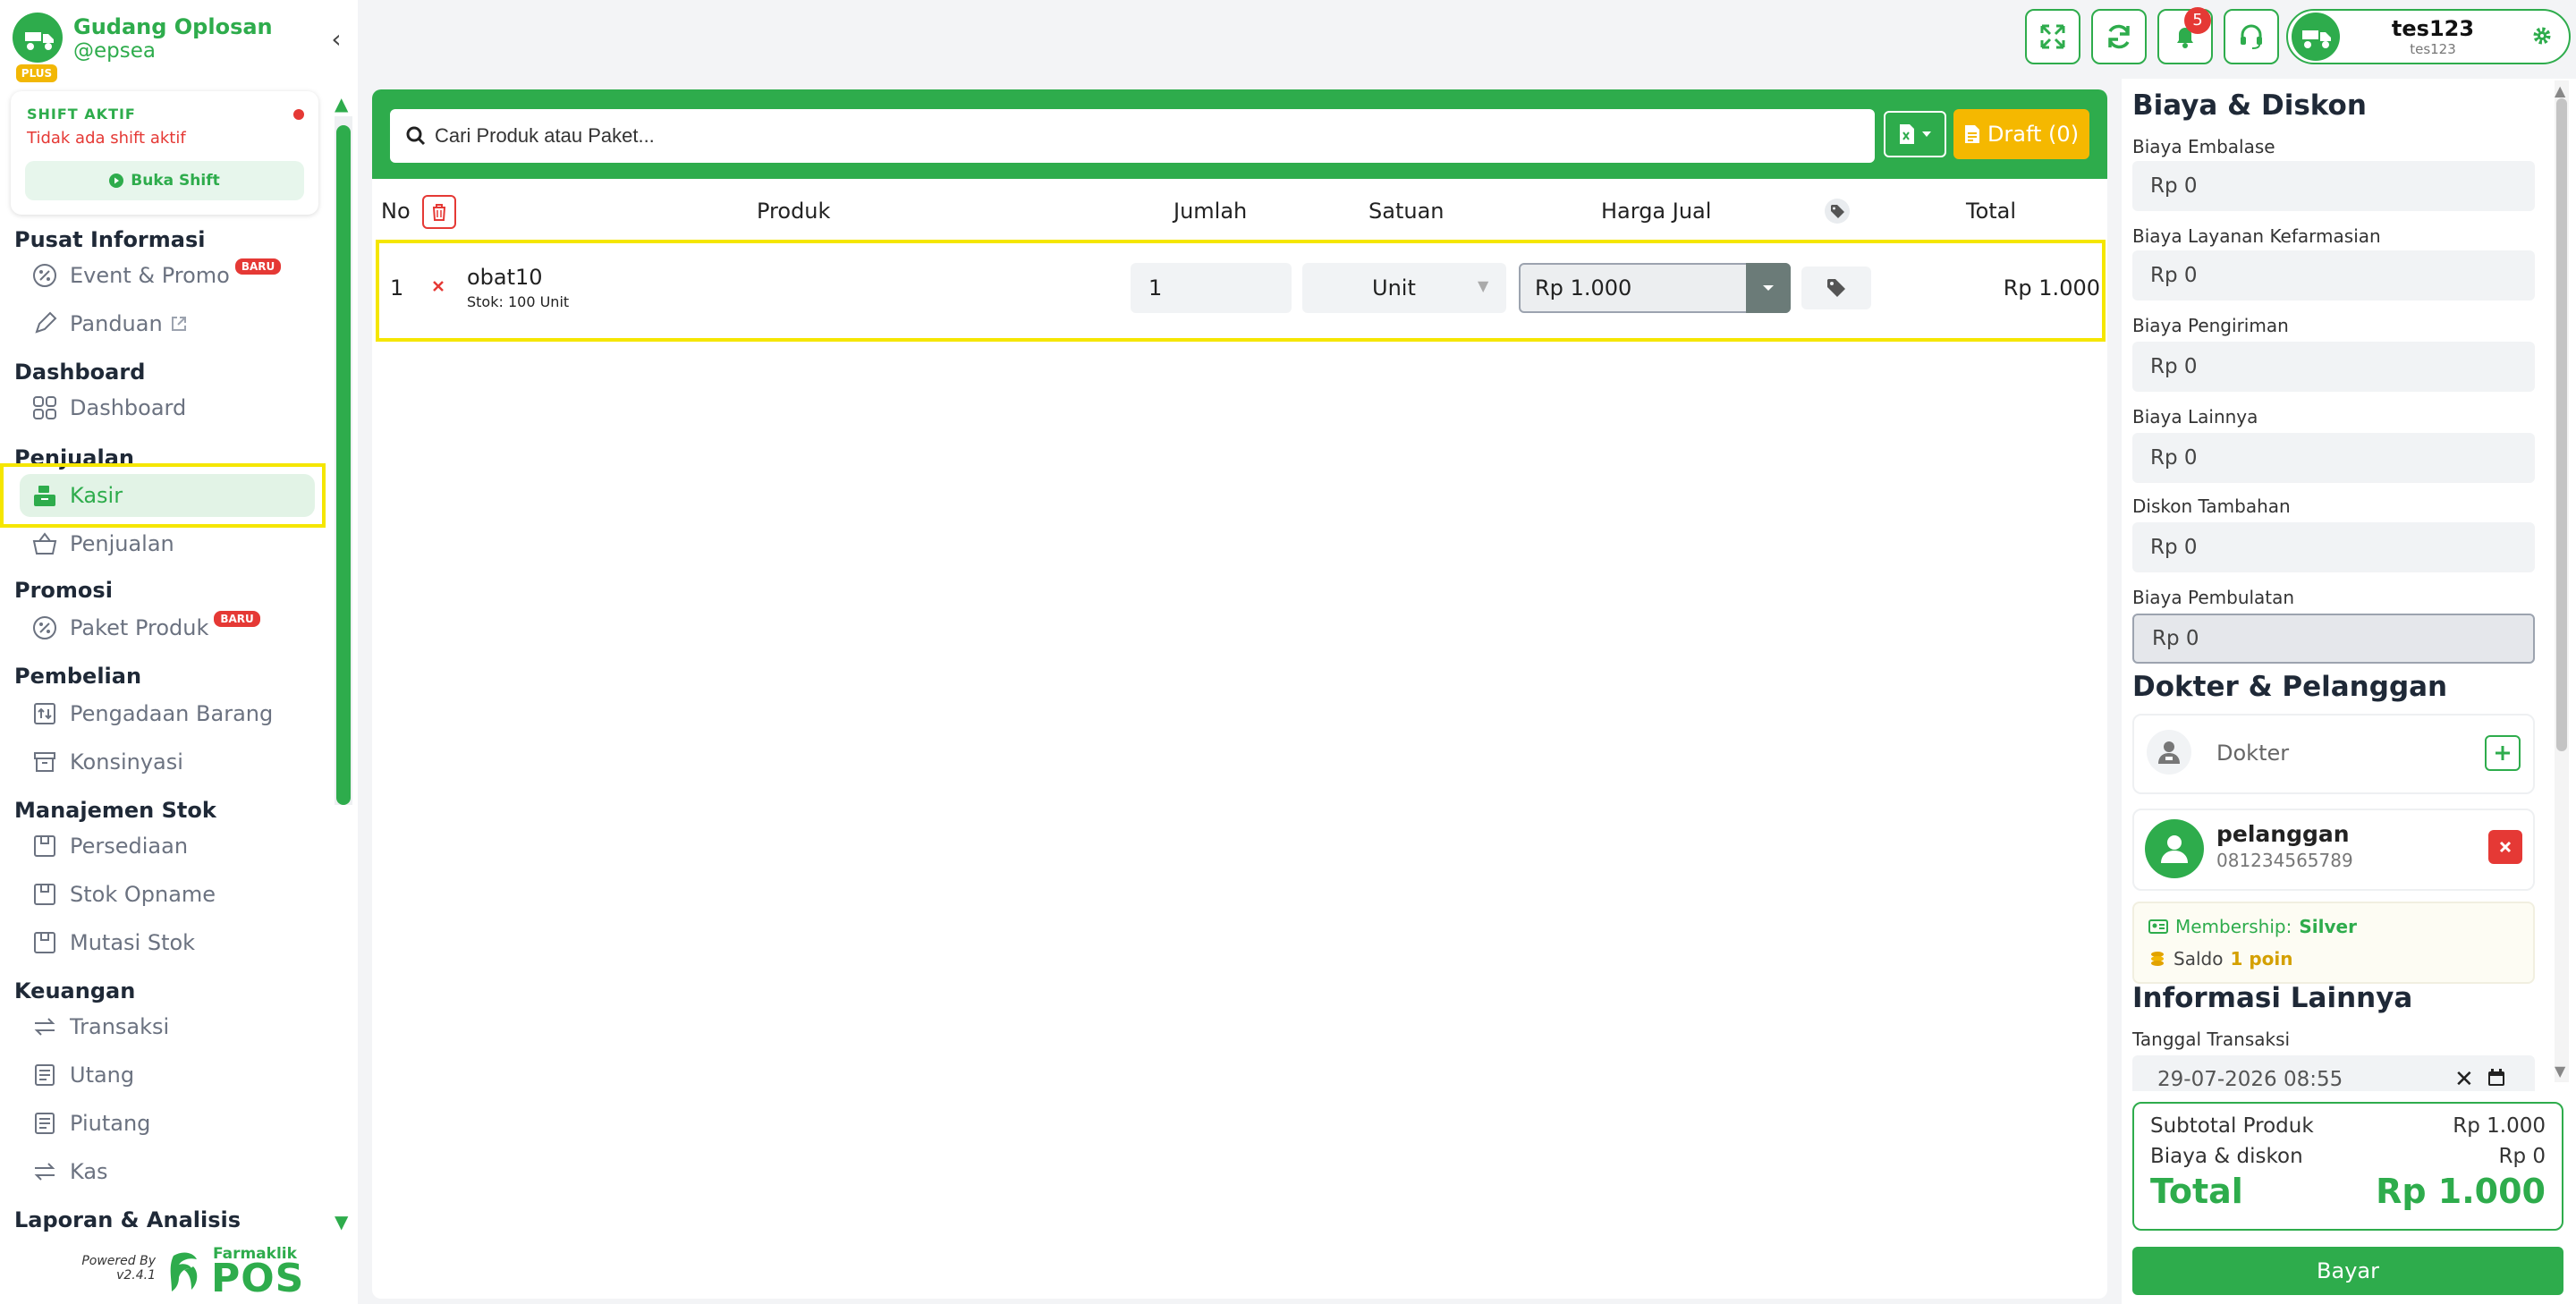 This screenshot has width=2576, height=1304. I want to click on sidebar-item-label: Piutang, so click(110, 1124).